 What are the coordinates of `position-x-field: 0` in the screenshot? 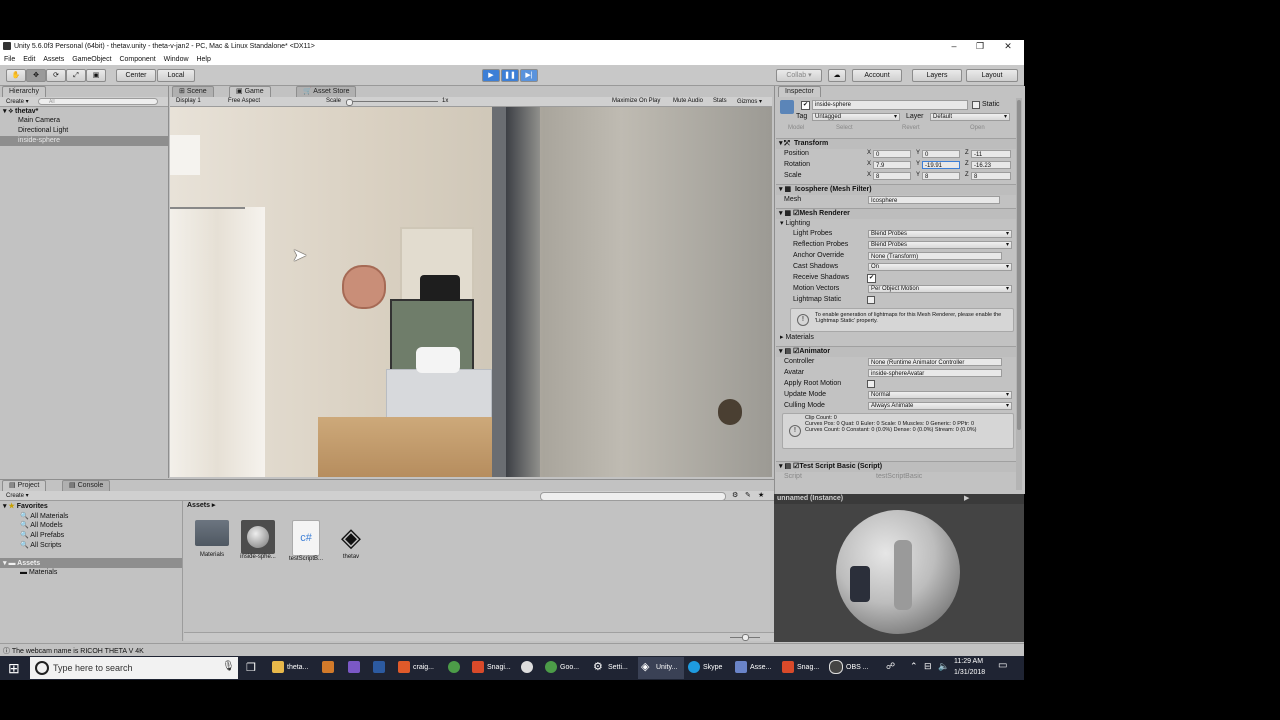 It's located at (892, 154).